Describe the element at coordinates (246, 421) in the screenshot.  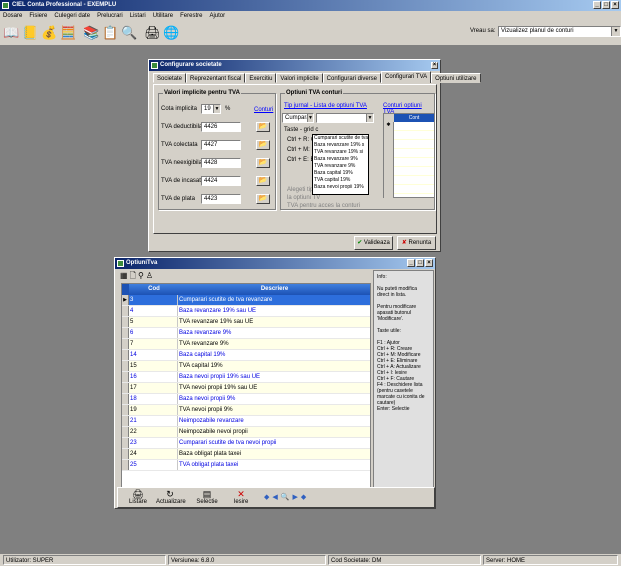
I see `table-row: 21 Neimpozabile revanzare` at that location.